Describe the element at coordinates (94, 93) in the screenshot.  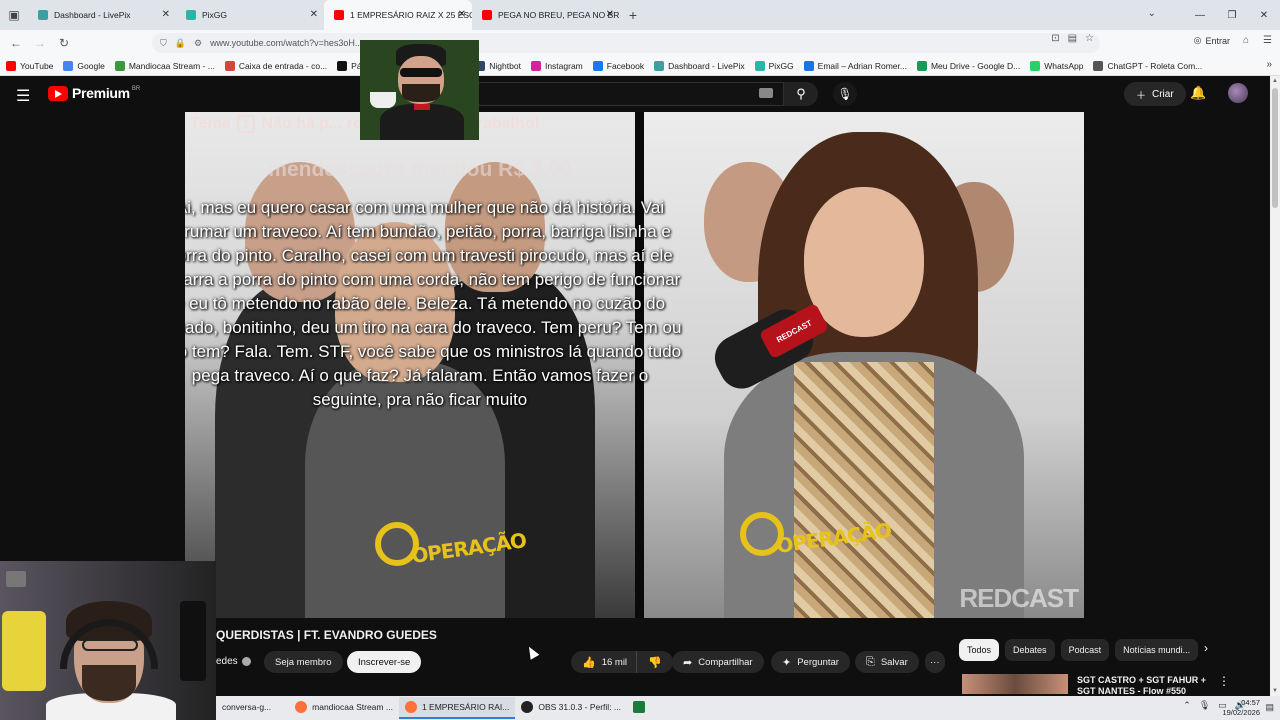
I see `youtube-premium-logo: Premium BR` at that location.